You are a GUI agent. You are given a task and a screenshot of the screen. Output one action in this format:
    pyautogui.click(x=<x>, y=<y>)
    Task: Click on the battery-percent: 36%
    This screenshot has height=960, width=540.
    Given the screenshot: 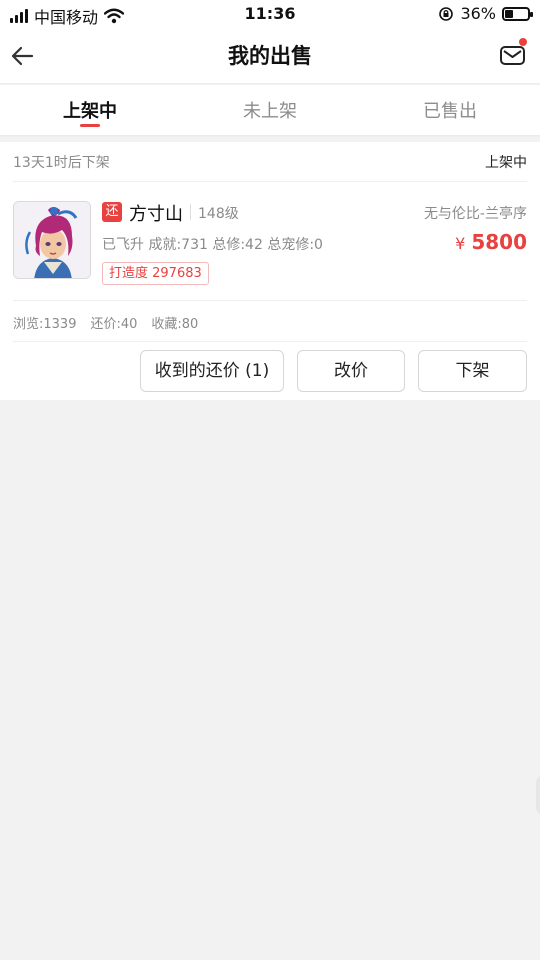 What is the action you would take?
    pyautogui.click(x=478, y=13)
    